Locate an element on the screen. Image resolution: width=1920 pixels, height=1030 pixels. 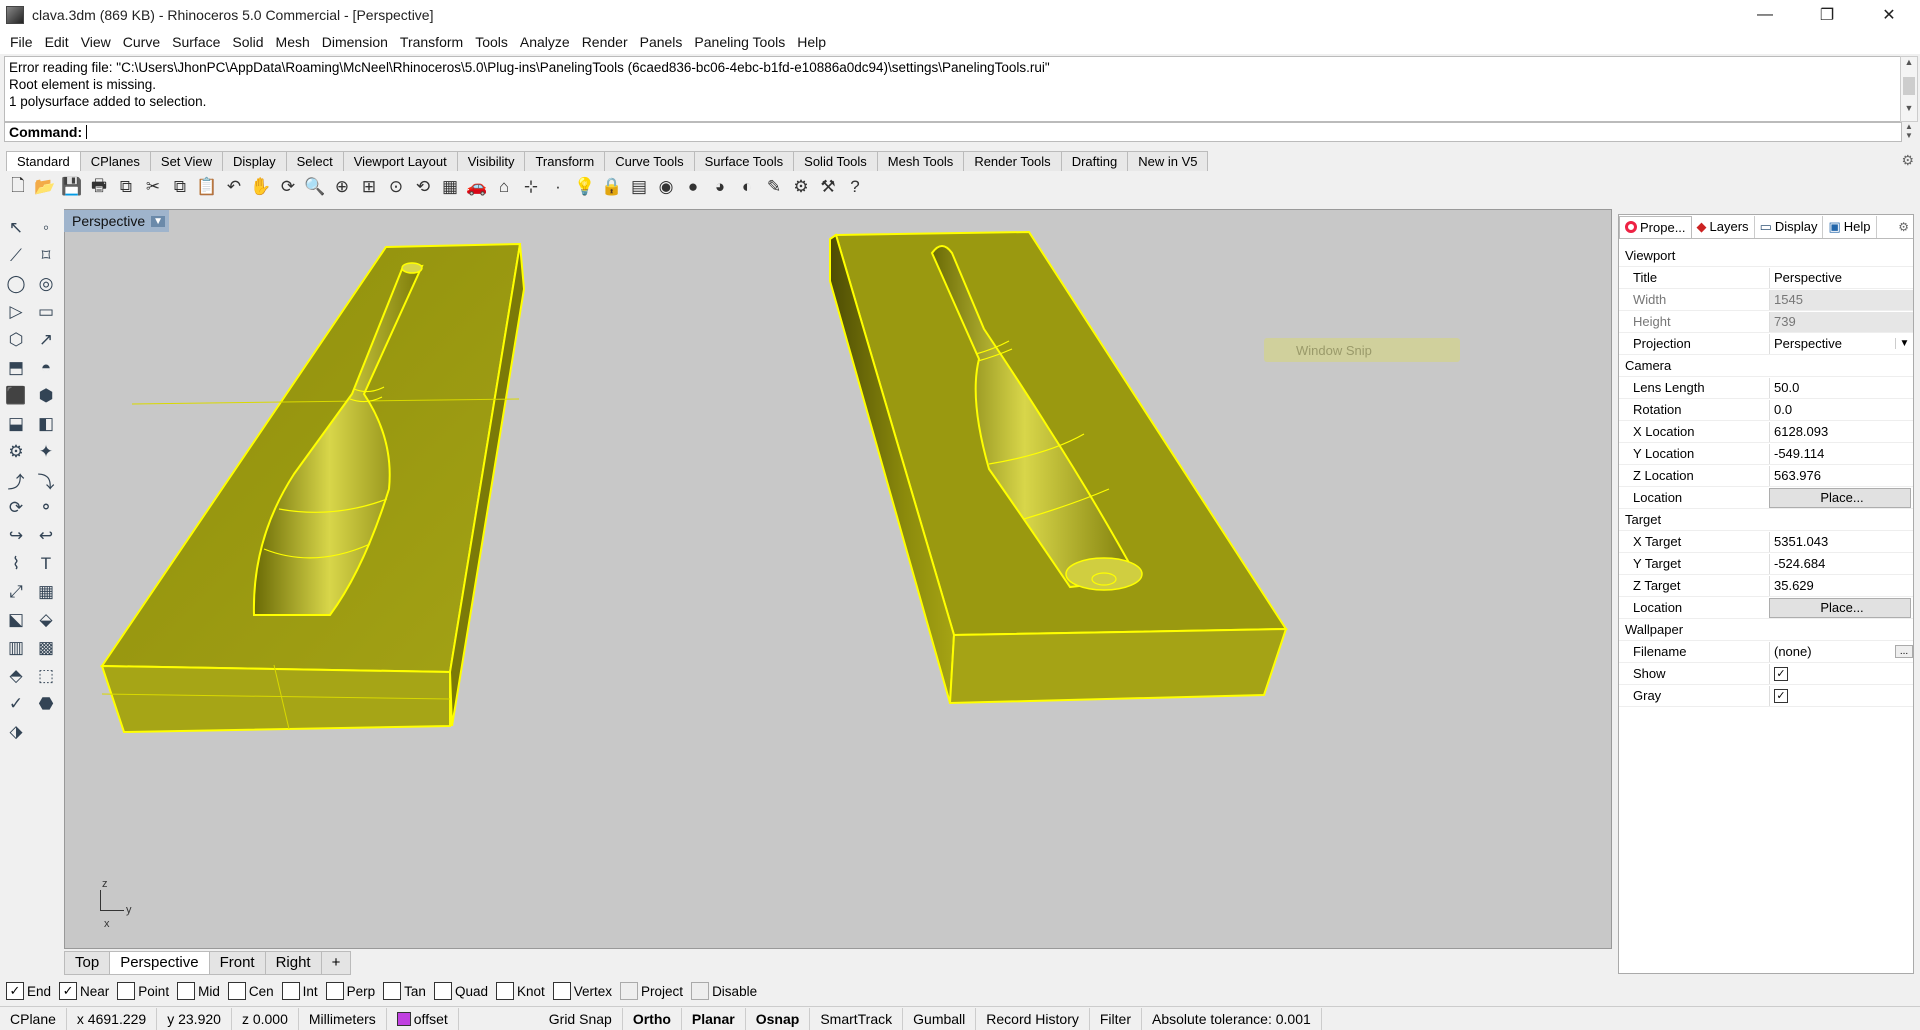
gray-checkbox: ✓ is located at coordinates (1781, 695).